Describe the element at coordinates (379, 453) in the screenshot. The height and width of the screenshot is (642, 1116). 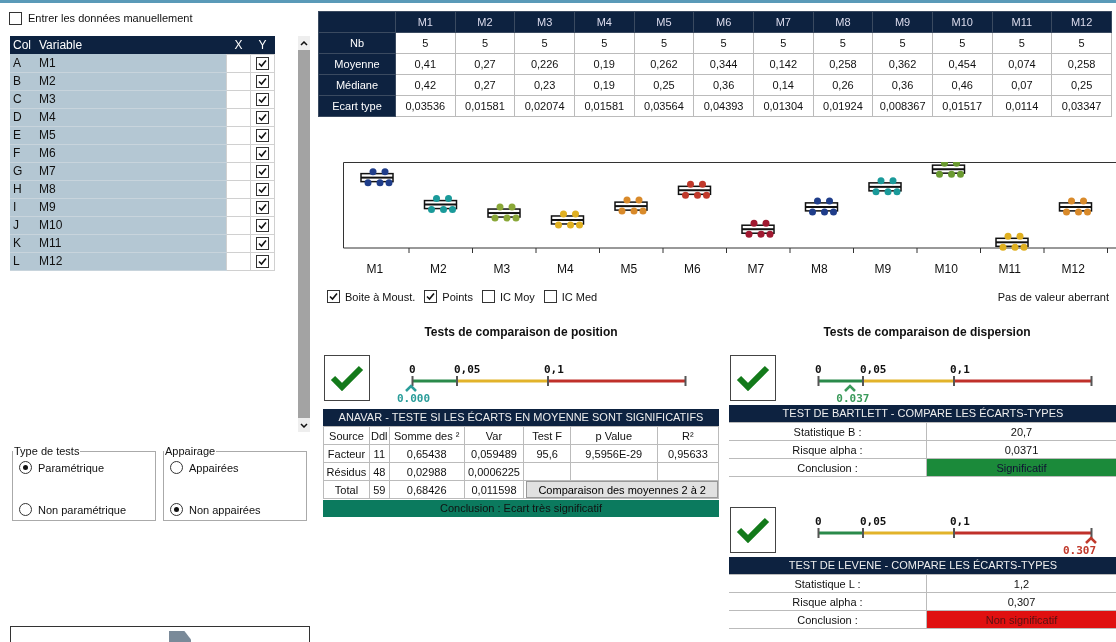
I see `table-cell: 11` at that location.